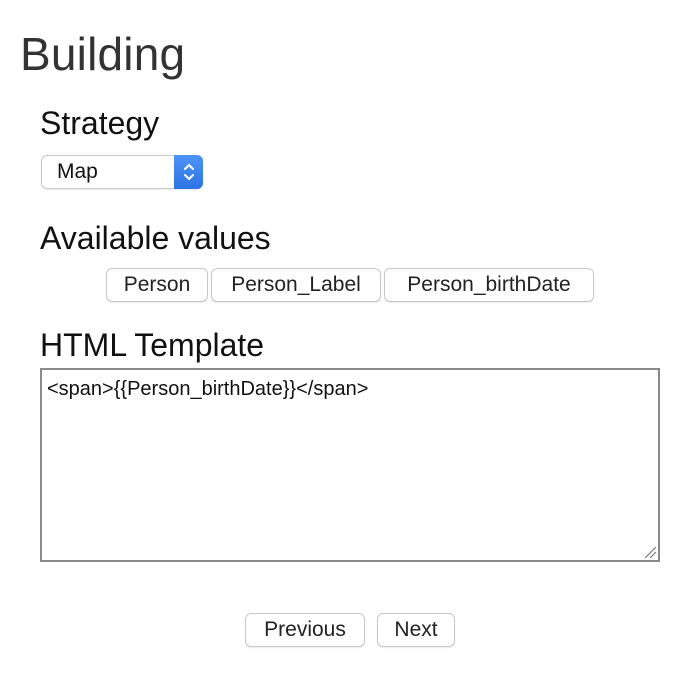 This screenshot has height=674, width=700. Describe the element at coordinates (155, 238) in the screenshot. I see `available-values-heading: Available values` at that location.